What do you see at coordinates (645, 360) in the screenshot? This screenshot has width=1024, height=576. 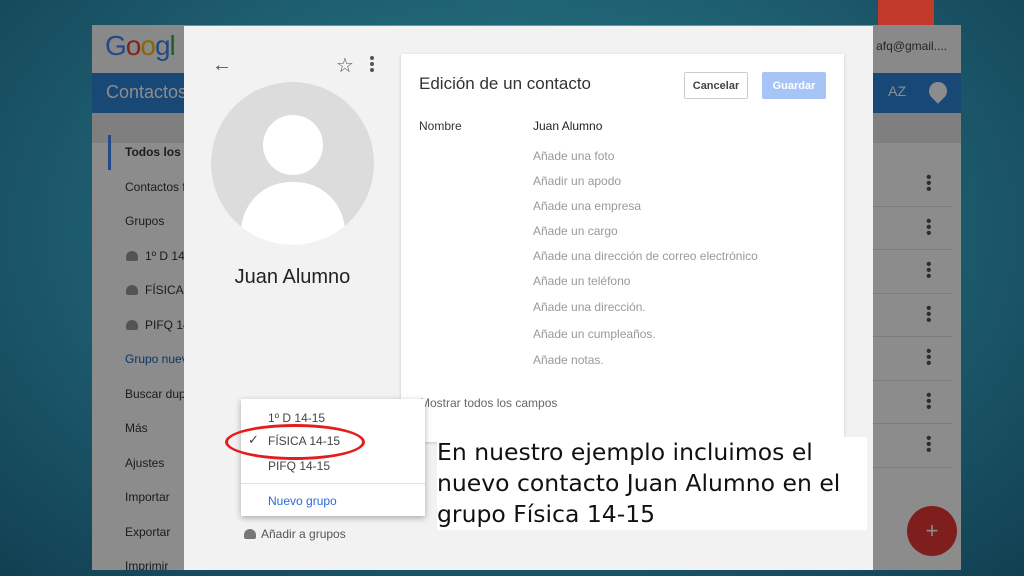 I see `add-notes-link: Añade notas.` at bounding box center [645, 360].